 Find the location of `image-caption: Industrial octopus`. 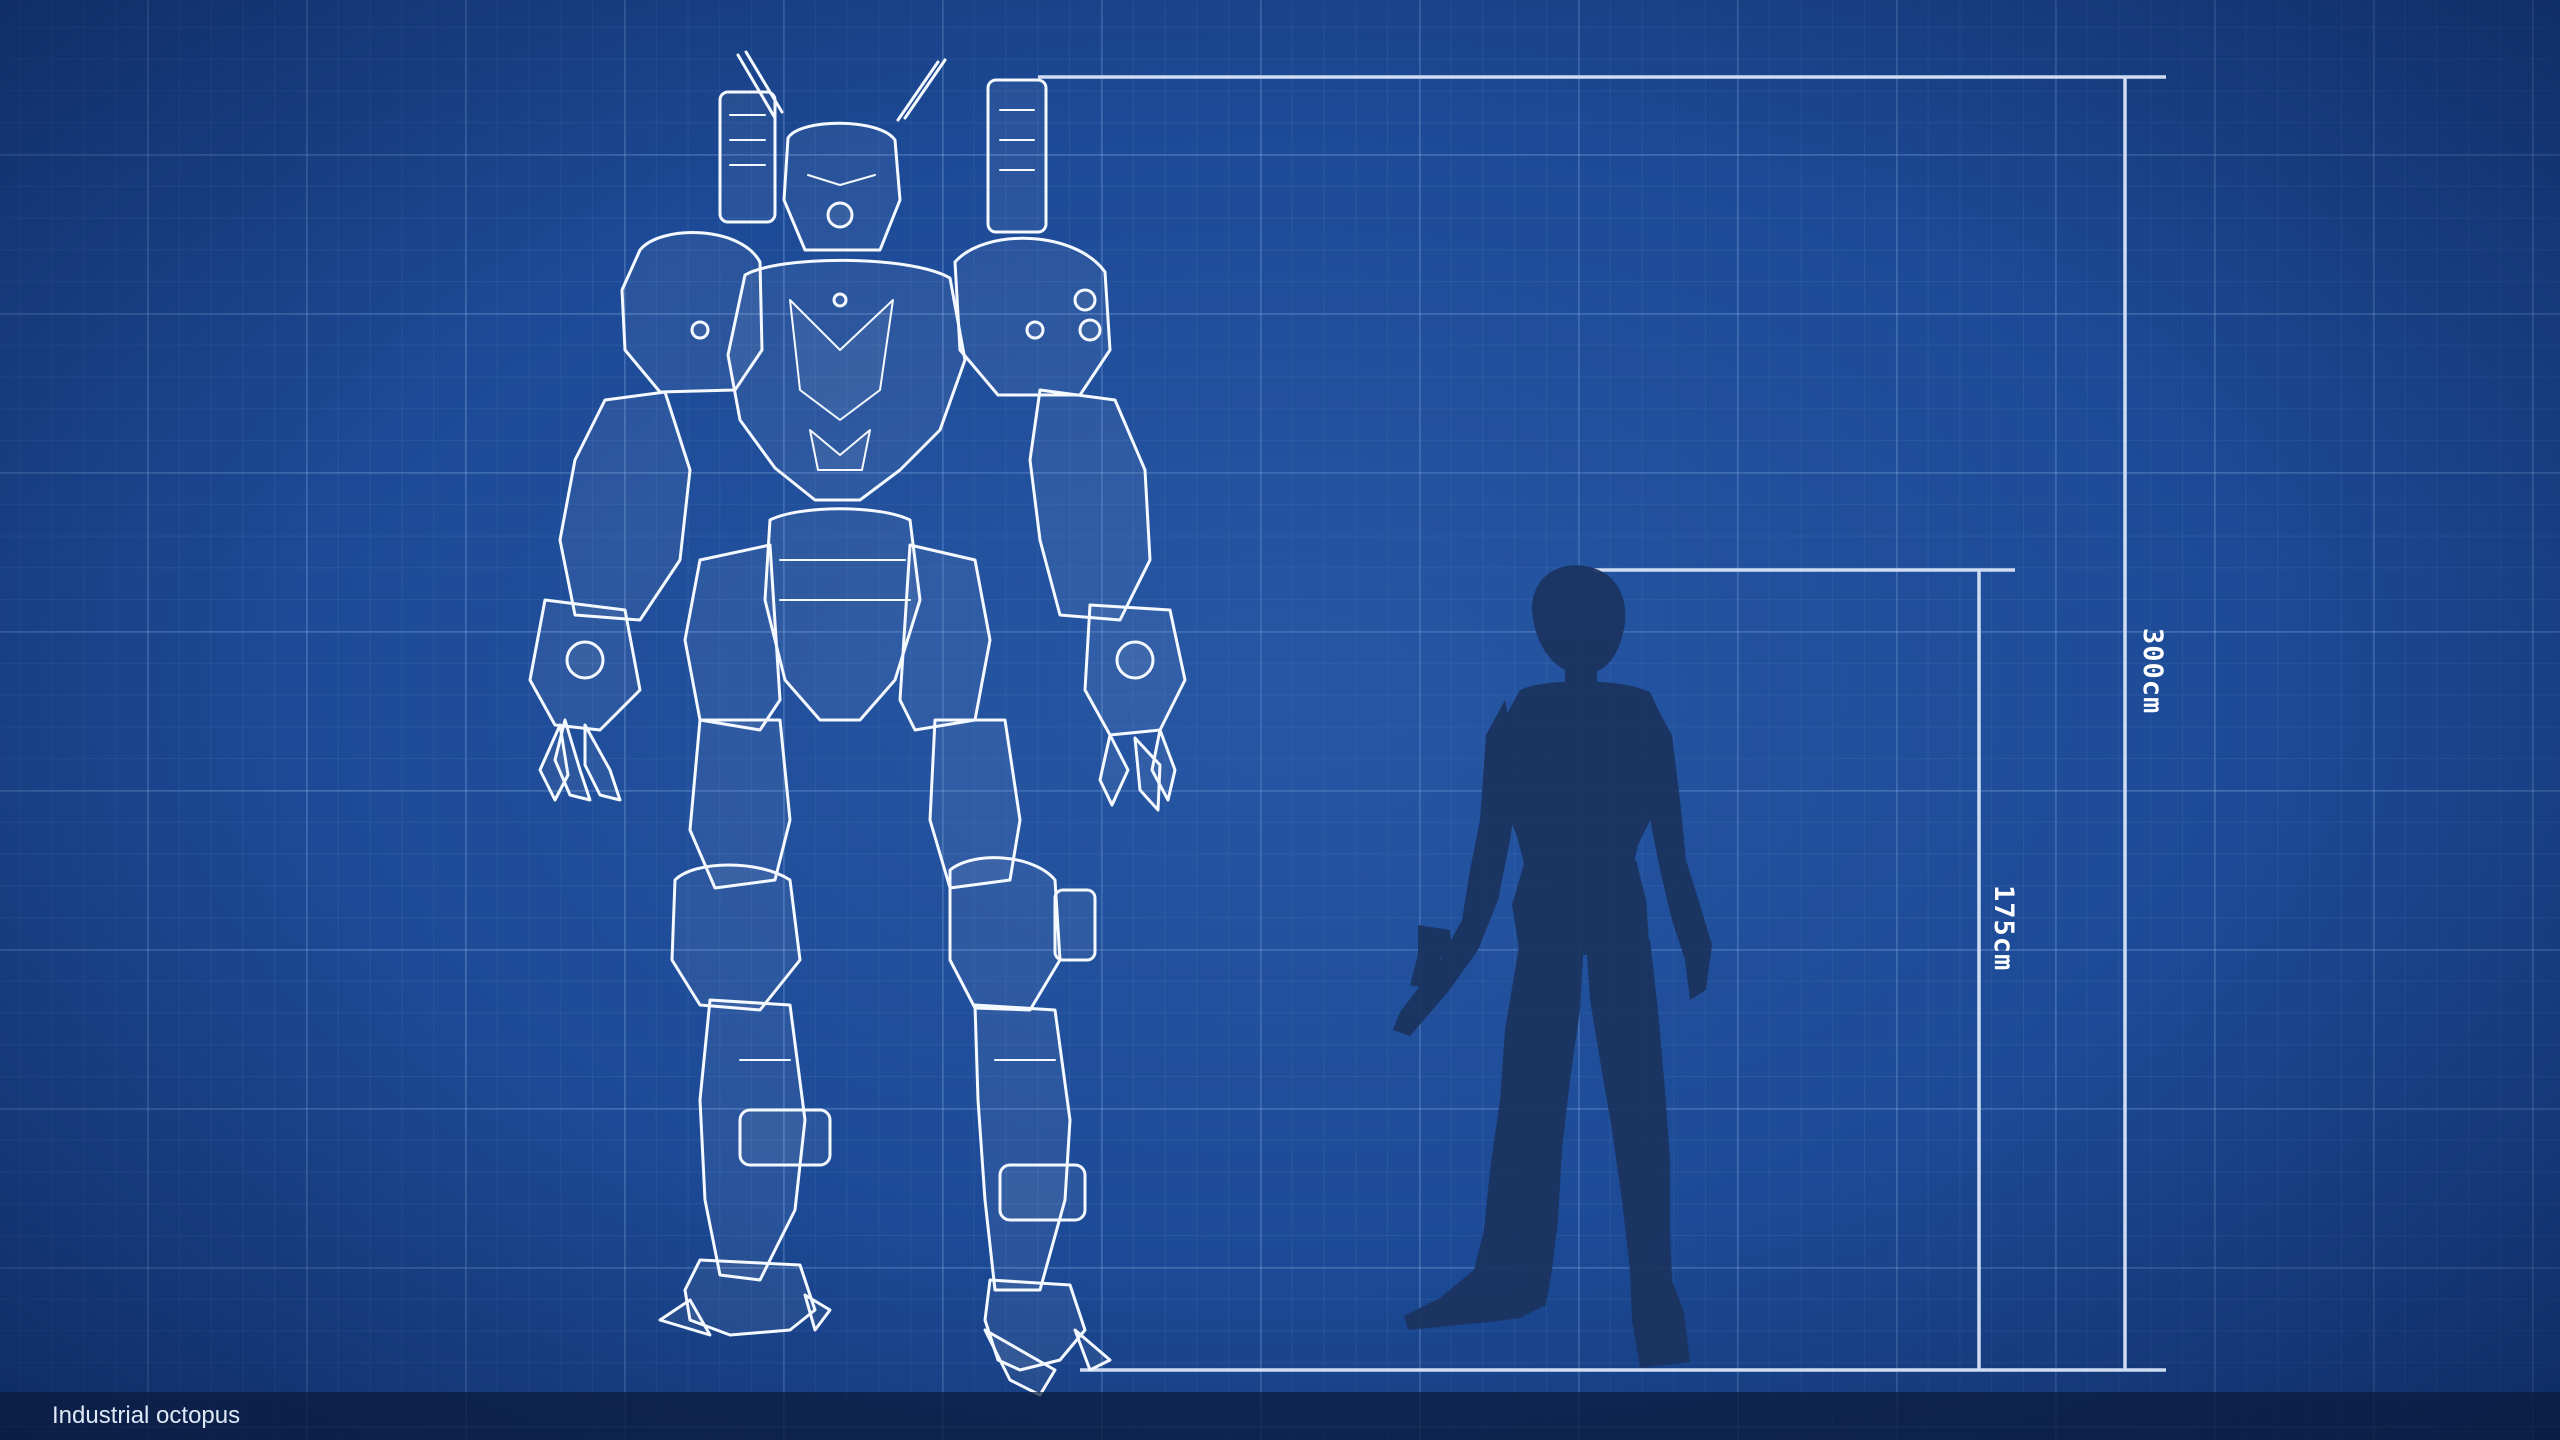

image-caption: Industrial octopus is located at coordinates (146, 1415).